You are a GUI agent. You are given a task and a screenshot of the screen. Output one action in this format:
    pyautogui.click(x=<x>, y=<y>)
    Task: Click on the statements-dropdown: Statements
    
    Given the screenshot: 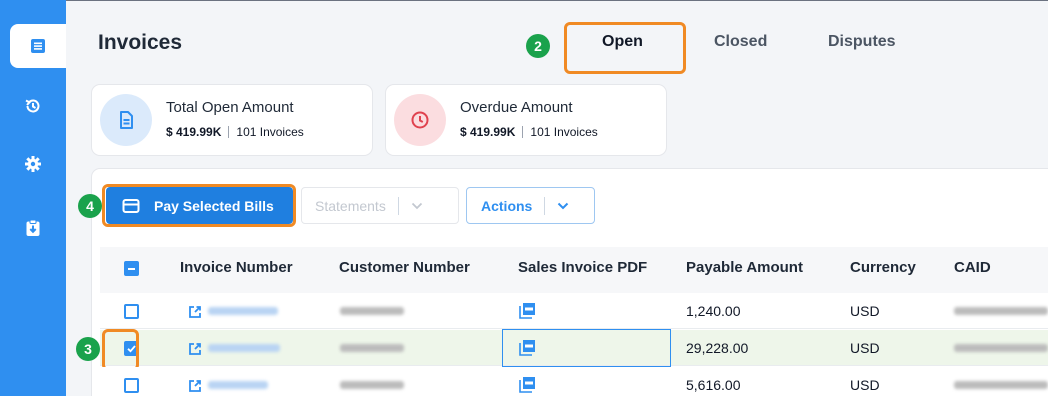 What is the action you would take?
    pyautogui.click(x=380, y=205)
    